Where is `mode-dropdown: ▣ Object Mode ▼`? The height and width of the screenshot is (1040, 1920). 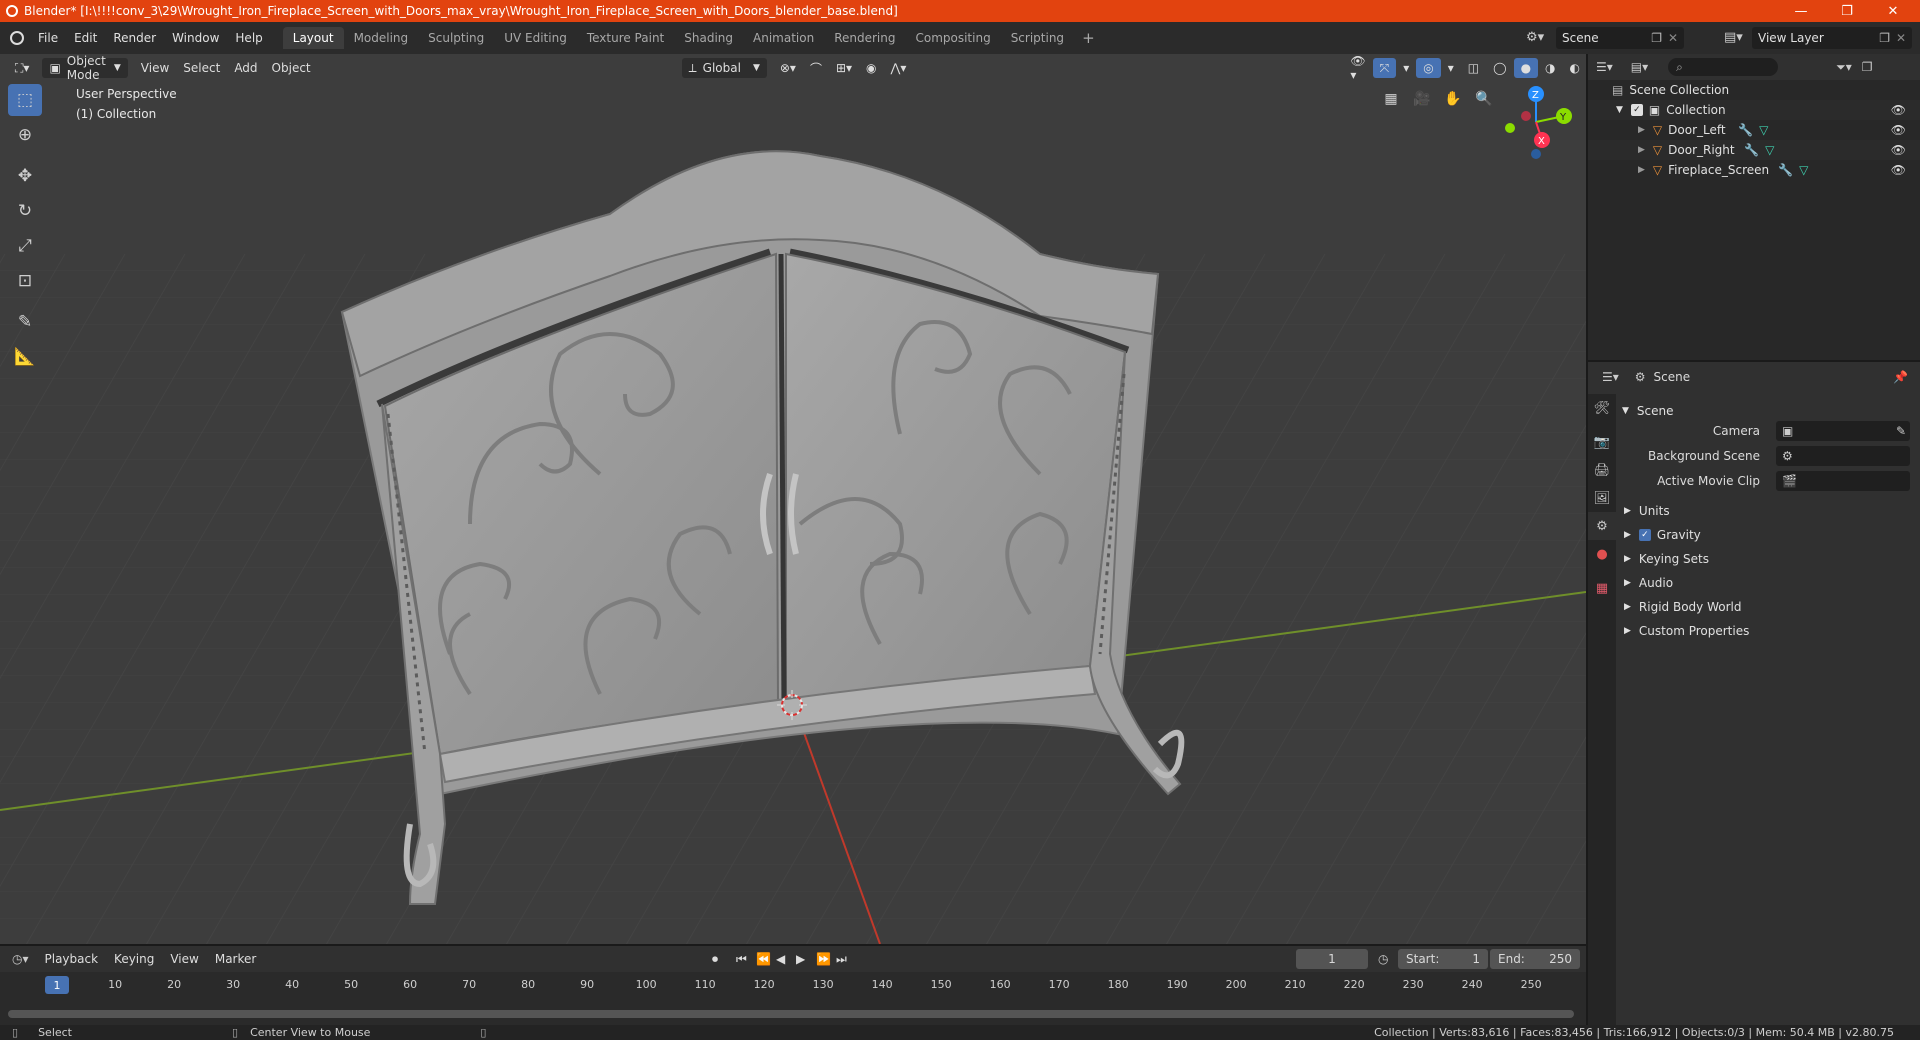
mode-dropdown: ▣ Object Mode ▼ is located at coordinates (85, 68).